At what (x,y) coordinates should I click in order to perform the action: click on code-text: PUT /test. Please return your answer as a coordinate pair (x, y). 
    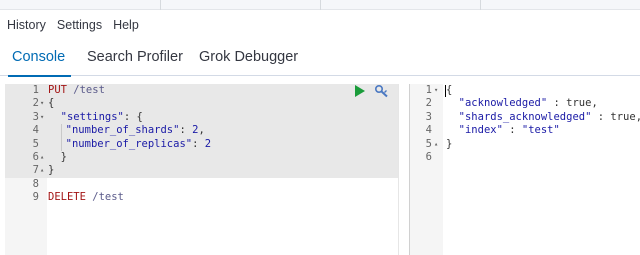
    Looking at the image, I should click on (76, 90).